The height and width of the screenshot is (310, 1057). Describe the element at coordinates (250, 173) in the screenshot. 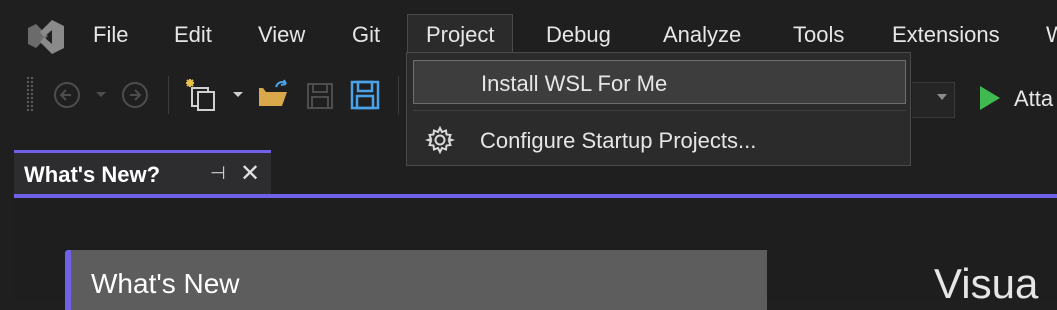

I see `close-icon: ✕` at that location.